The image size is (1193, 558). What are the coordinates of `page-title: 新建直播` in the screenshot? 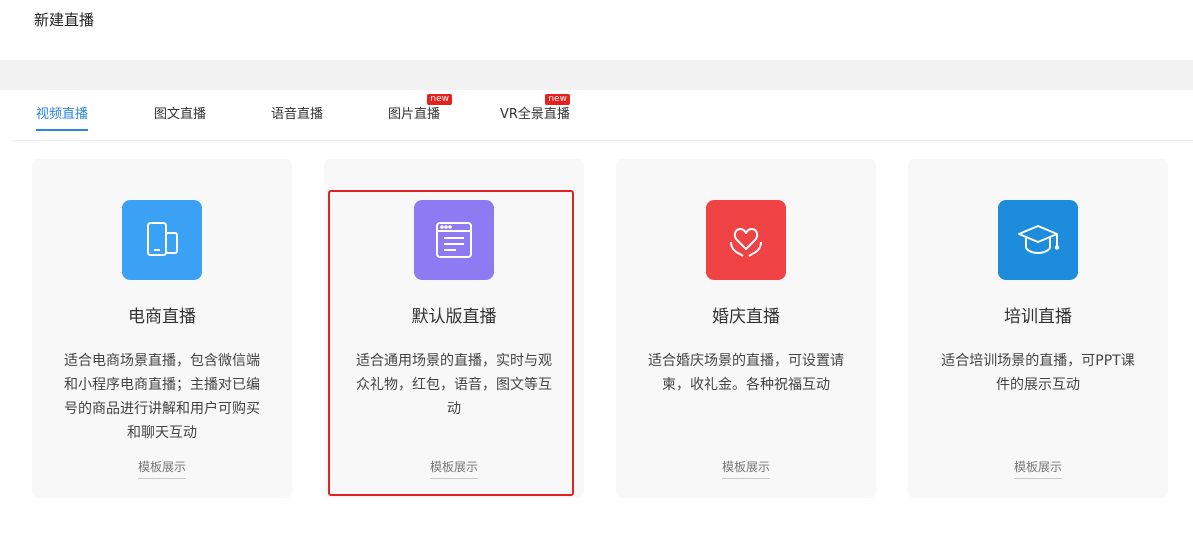 It's located at (64, 20).